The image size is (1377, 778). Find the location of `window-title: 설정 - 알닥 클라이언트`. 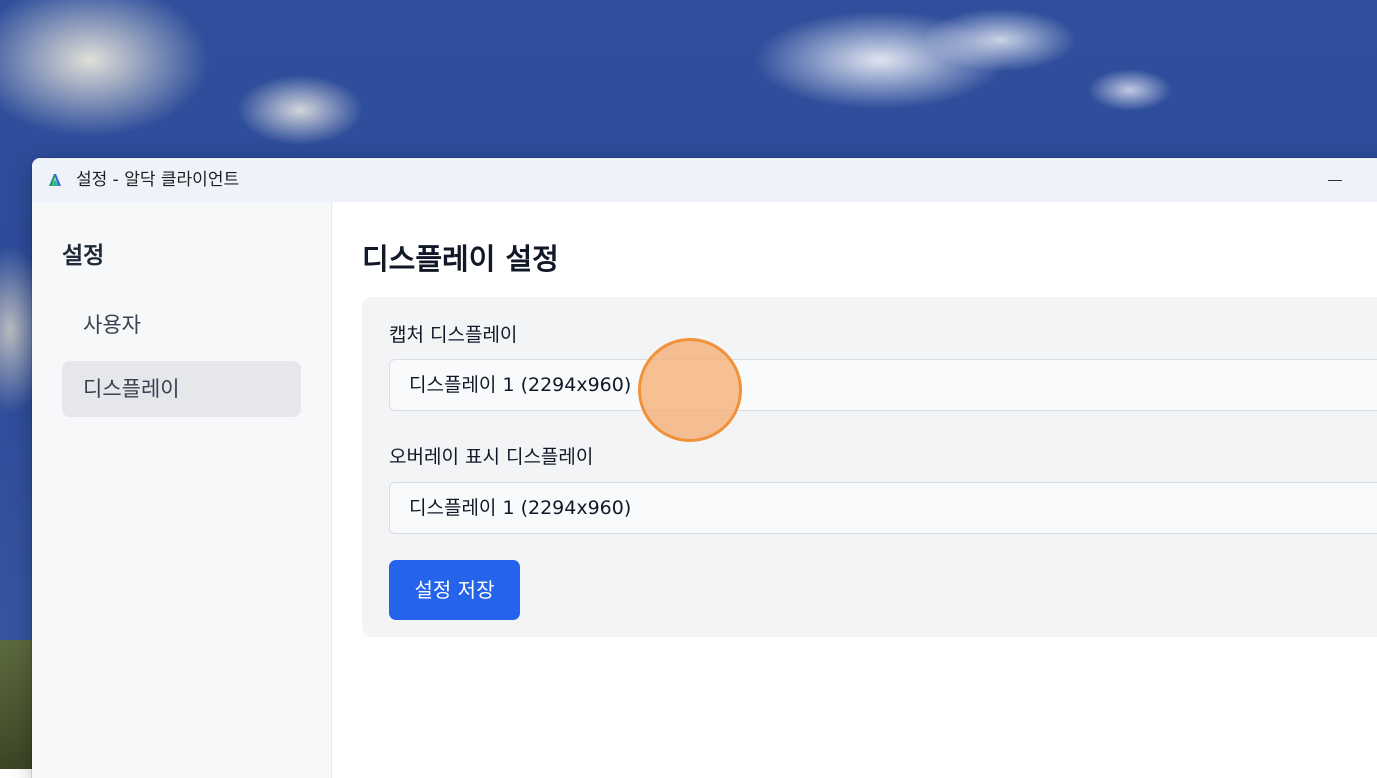

window-title: 설정 - 알닥 클라이언트 is located at coordinates (158, 180).